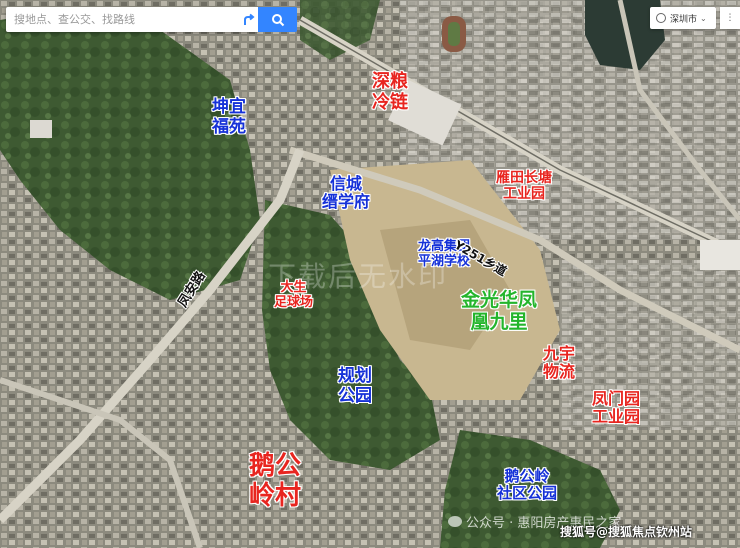  Describe the element at coordinates (626, 532) in the screenshot. I see `sohu-watermark: 搜狐号@搜狐焦点钦州站` at that location.